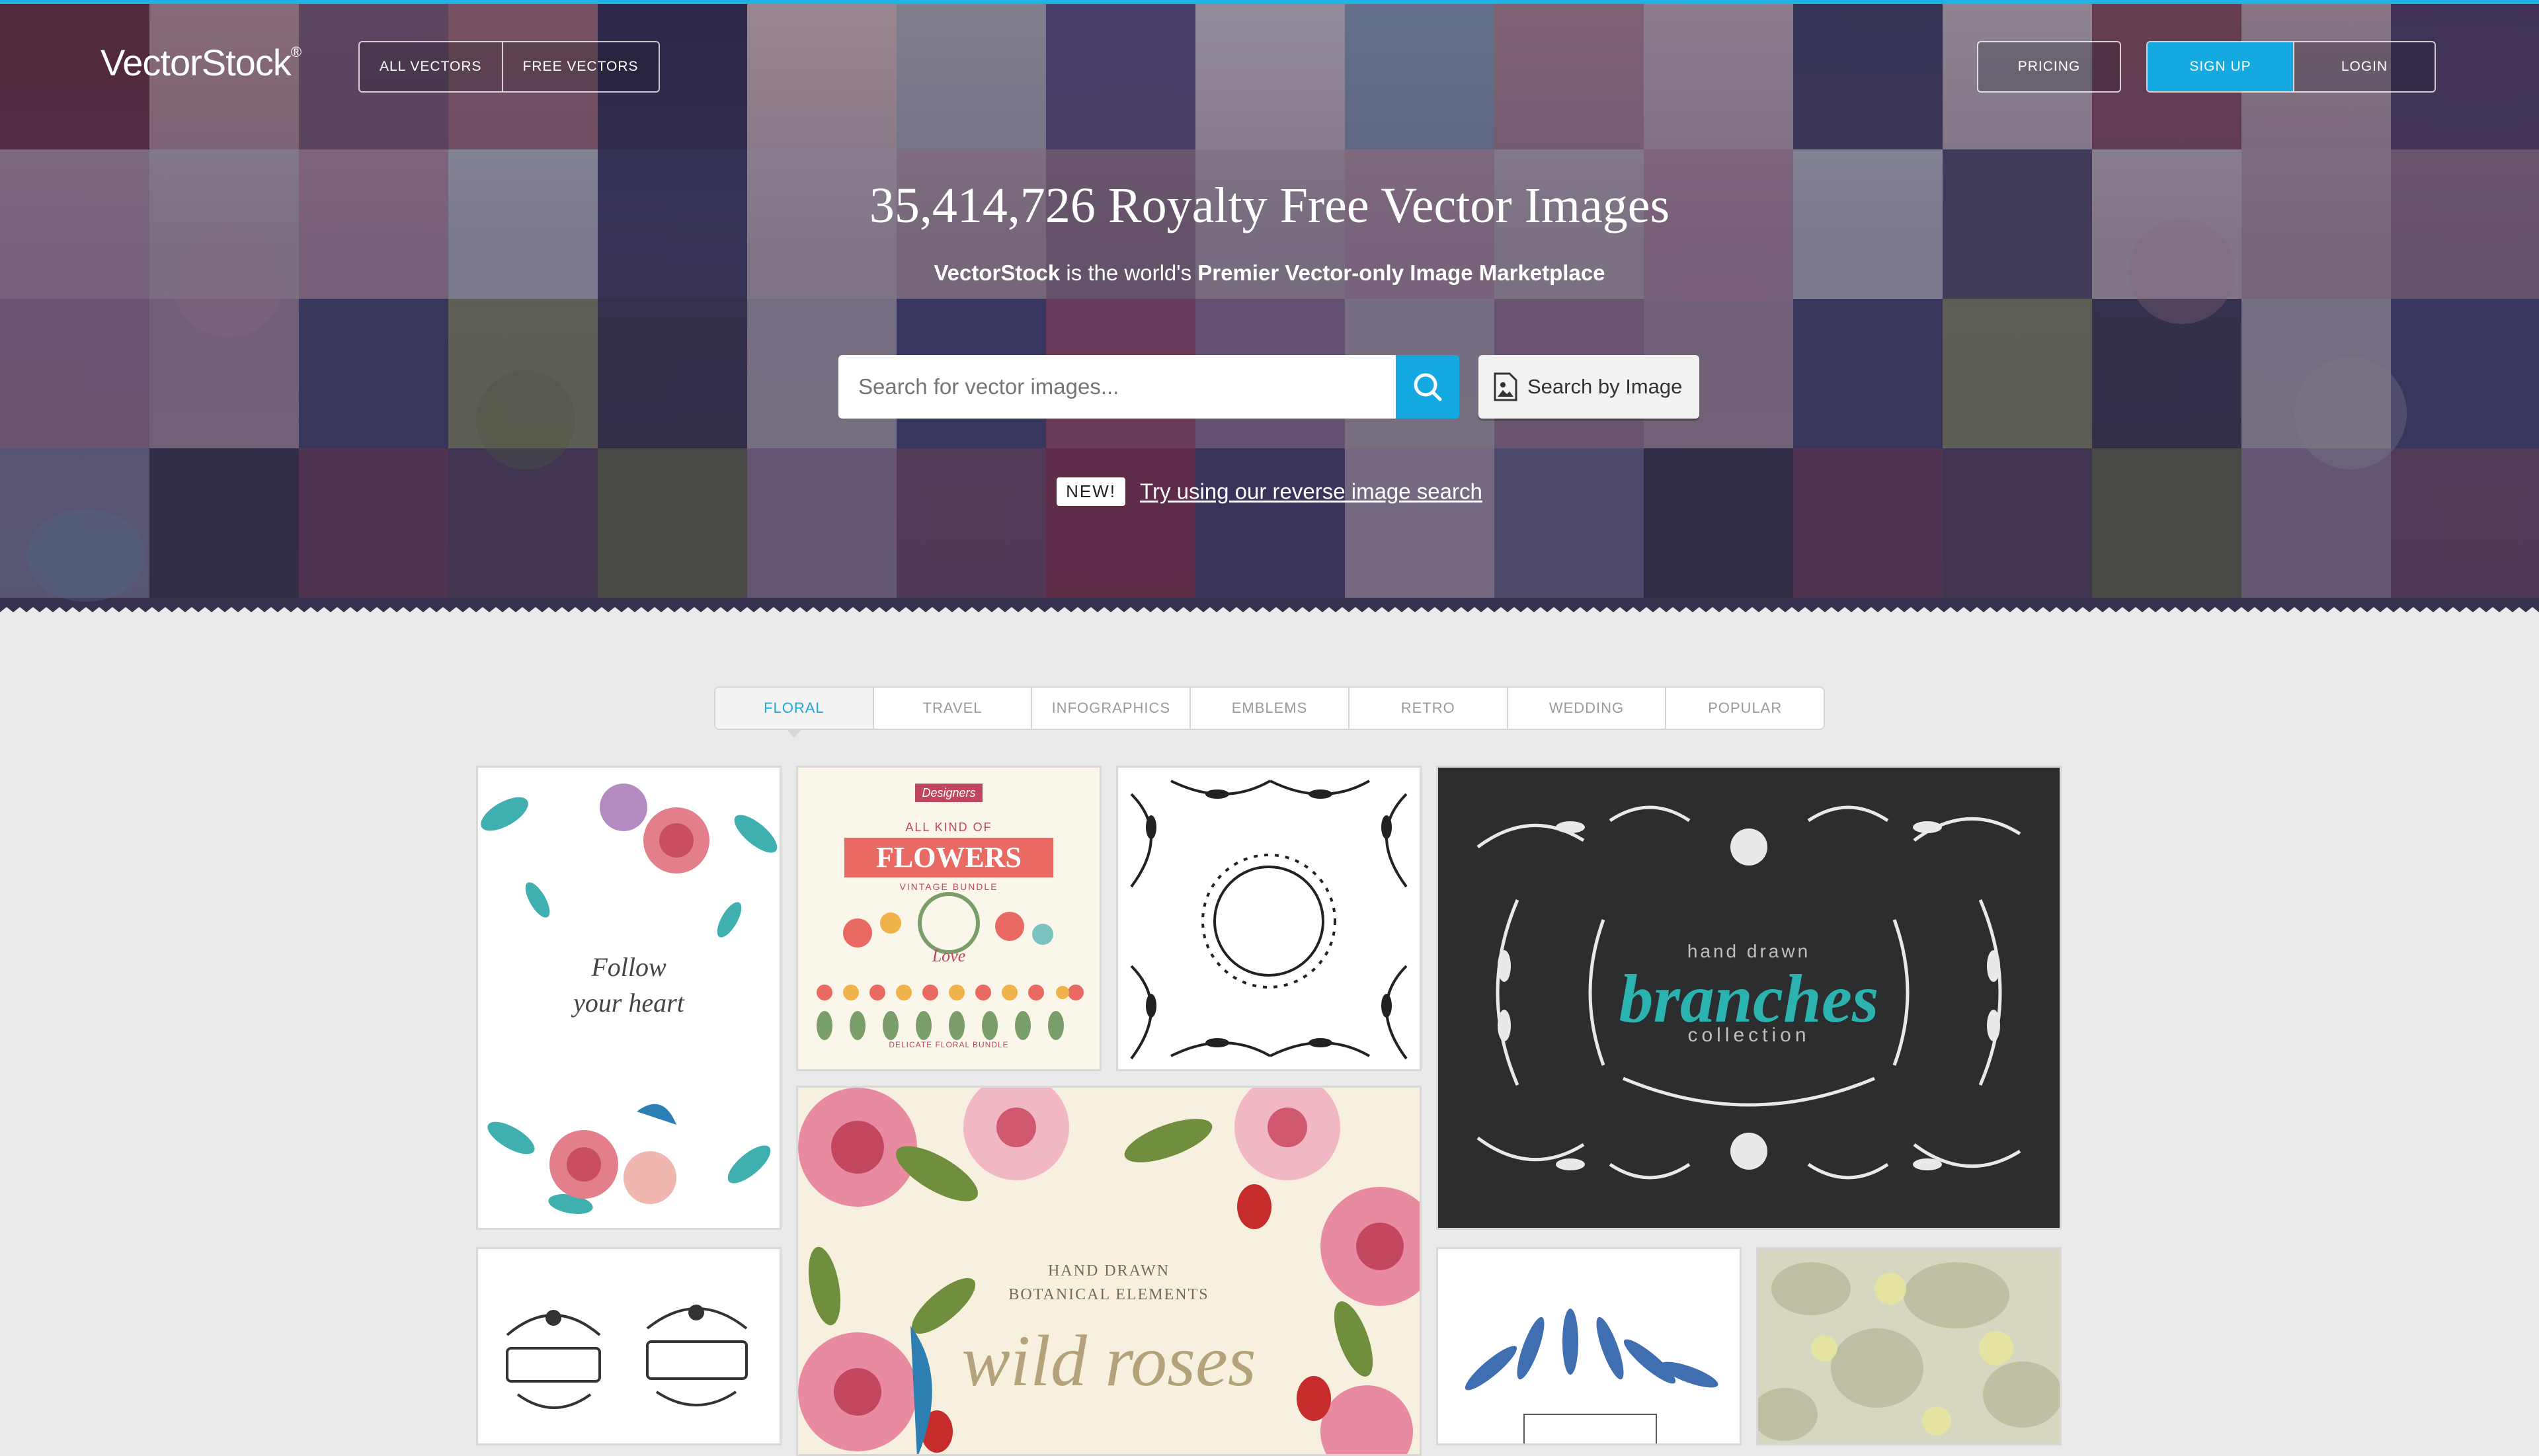 The height and width of the screenshot is (1456, 2539). Describe the element at coordinates (1091, 491) in the screenshot. I see `new-badge: NEW!` at that location.